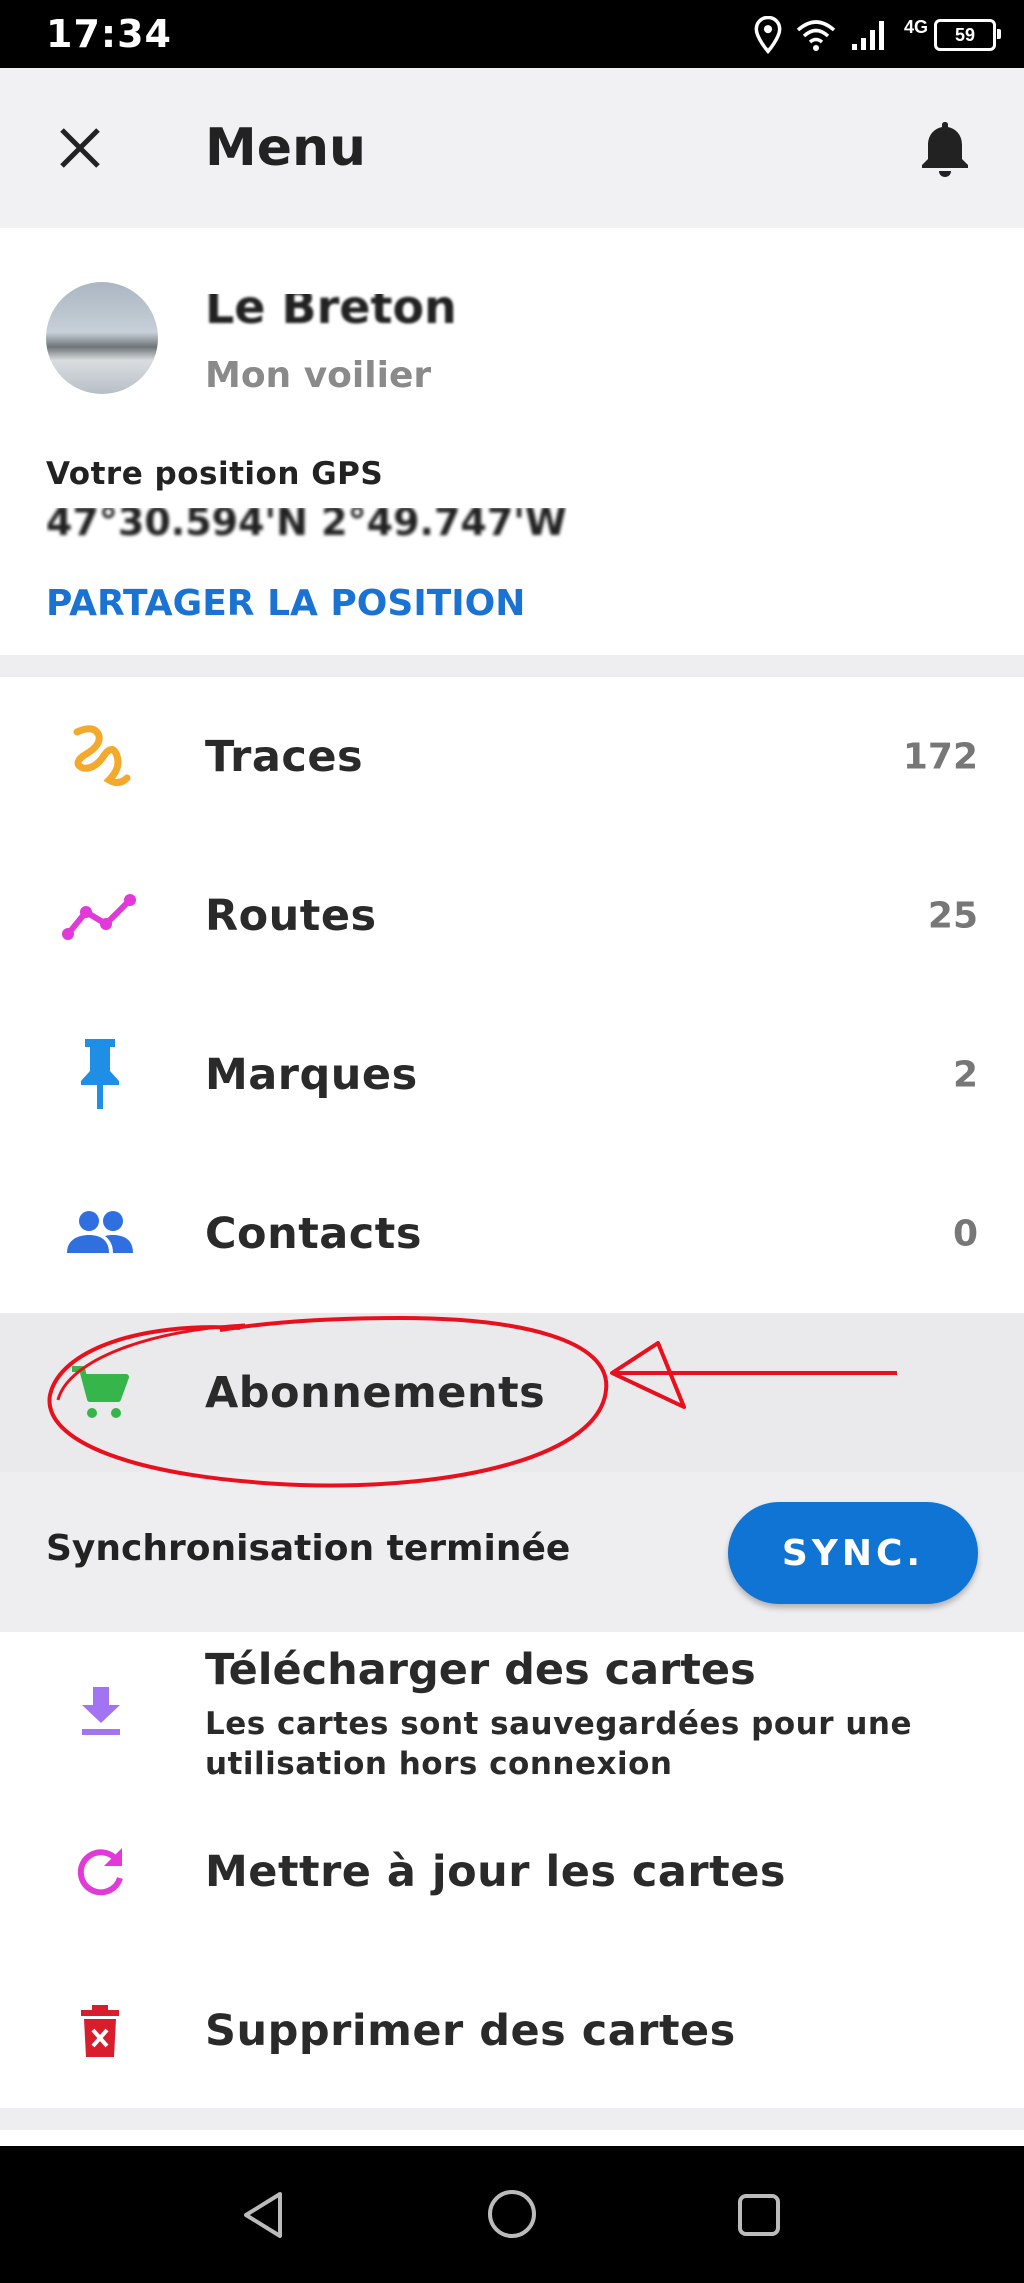 The width and height of the screenshot is (1024, 2283). What do you see at coordinates (759, 2215) in the screenshot?
I see `recents-icon` at bounding box center [759, 2215].